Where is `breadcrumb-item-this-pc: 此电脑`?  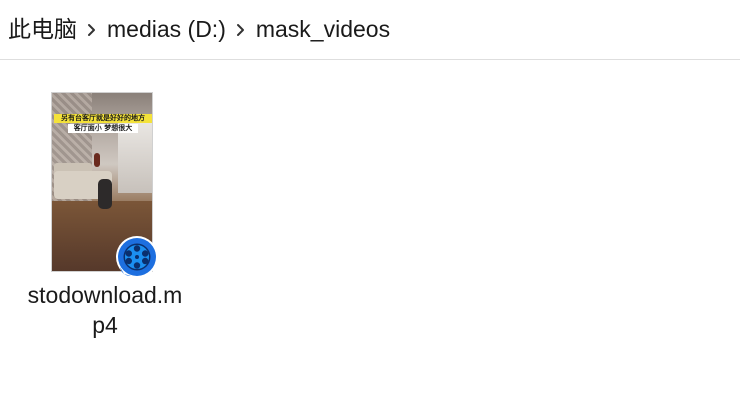
breadcrumb-item-this-pc: 此电脑 is located at coordinates (42, 29).